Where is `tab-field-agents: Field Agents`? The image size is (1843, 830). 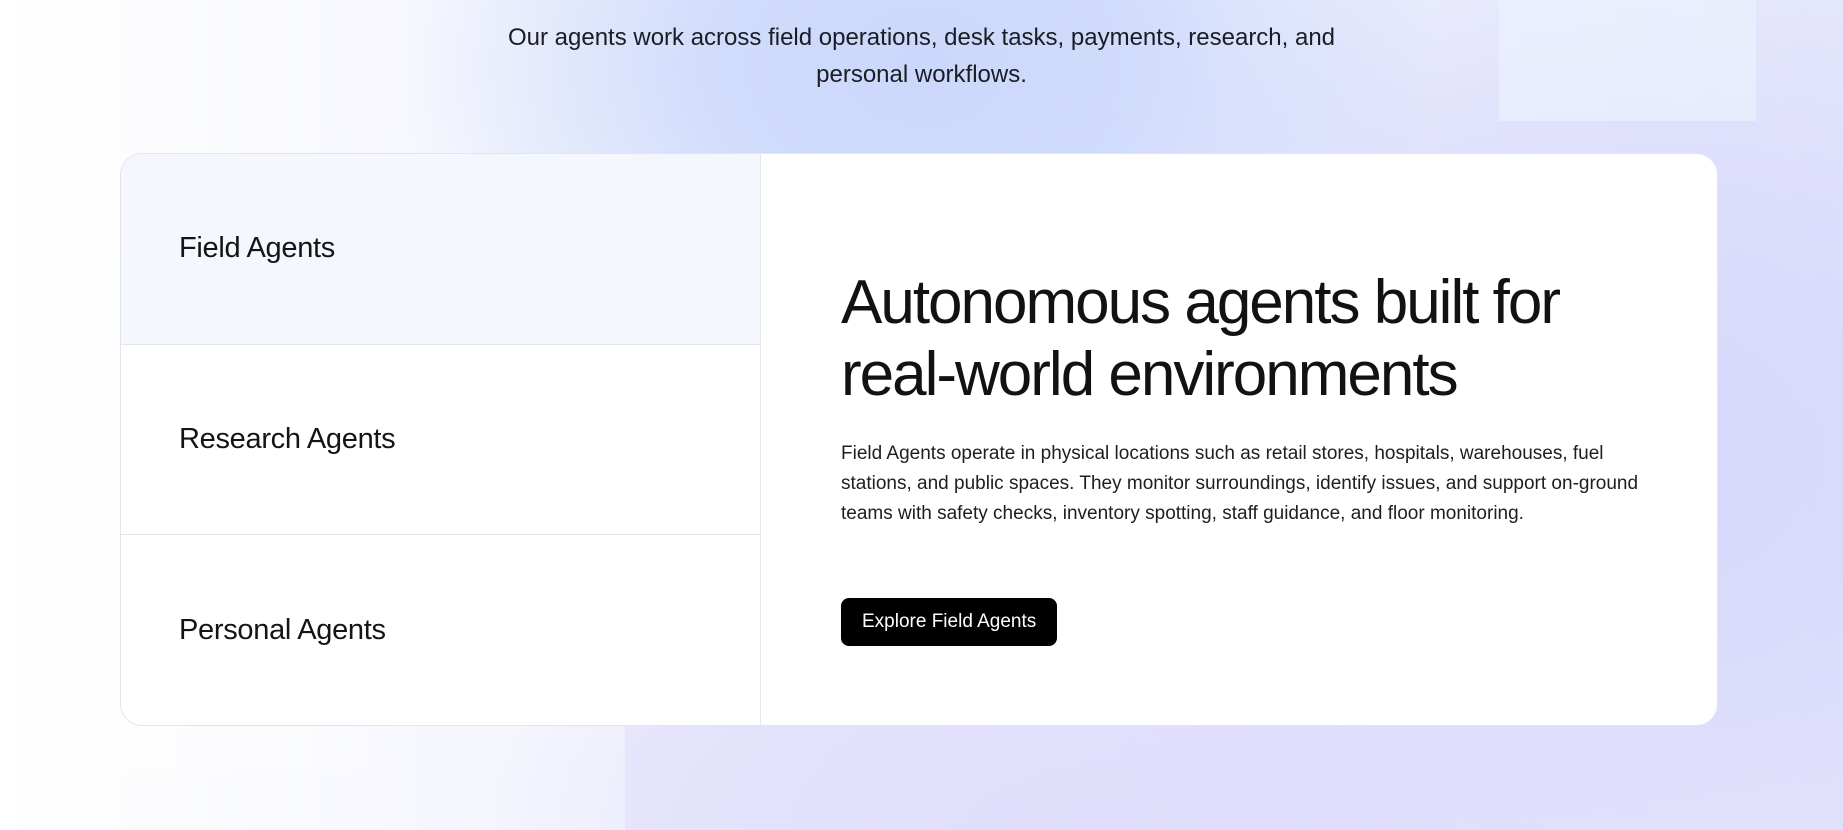
tab-field-agents: Field Agents is located at coordinates (440, 249).